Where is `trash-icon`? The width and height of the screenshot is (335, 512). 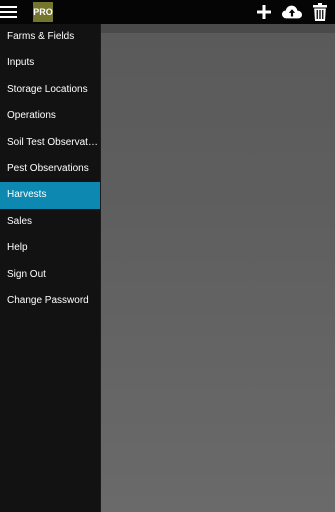 trash-icon is located at coordinates (320, 12).